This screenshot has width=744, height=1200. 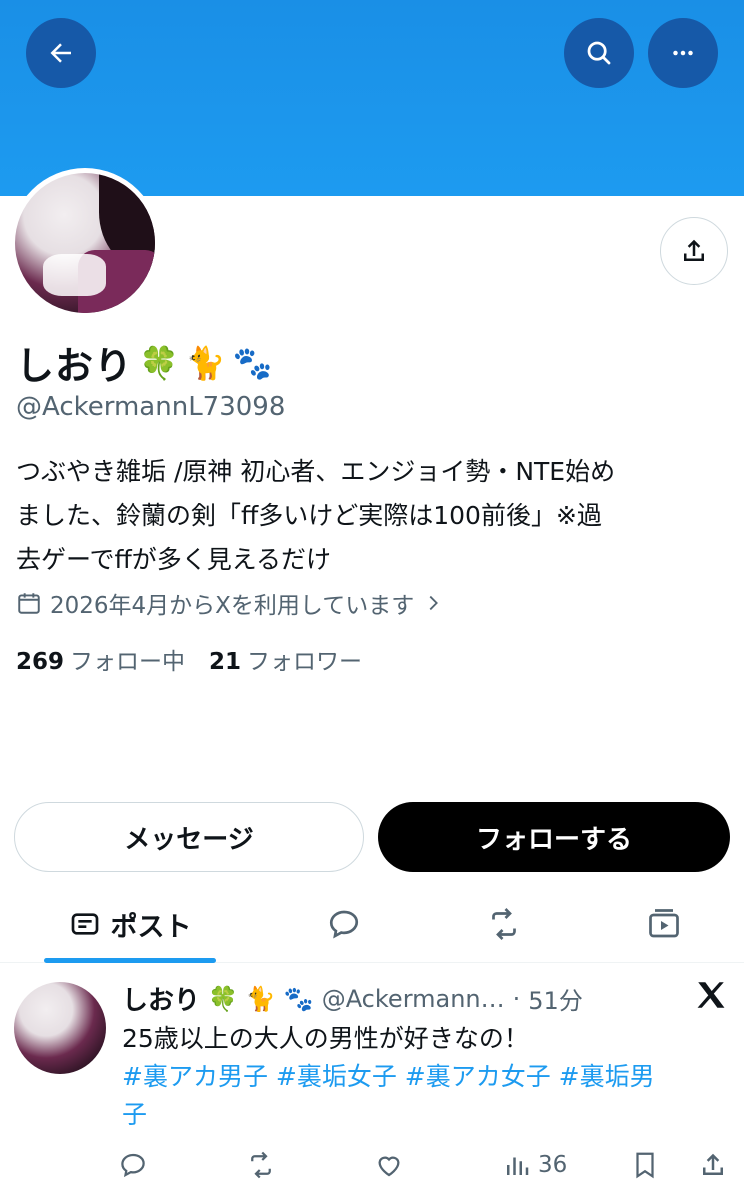 I want to click on reply-button, so click(x=133, y=1165).